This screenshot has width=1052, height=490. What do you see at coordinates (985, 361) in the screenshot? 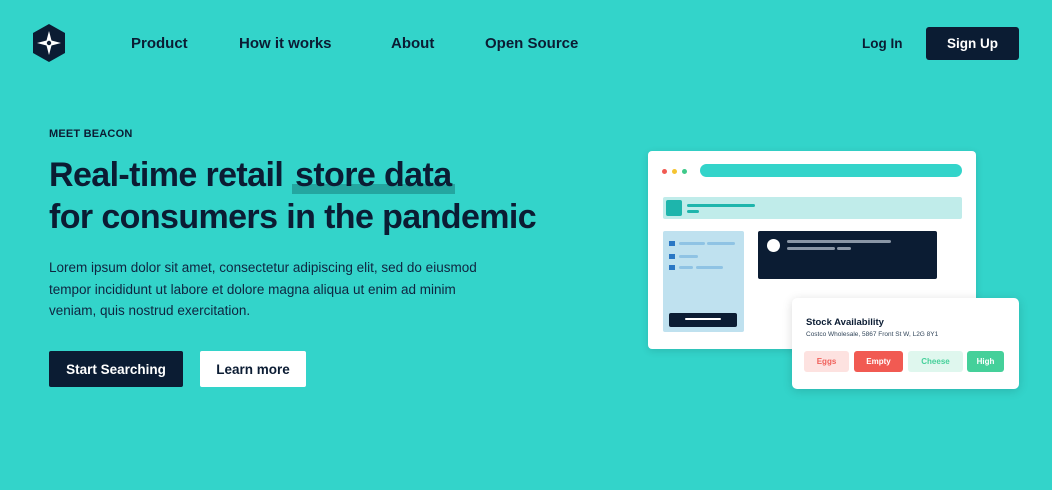
I see `tag-high: High` at bounding box center [985, 361].